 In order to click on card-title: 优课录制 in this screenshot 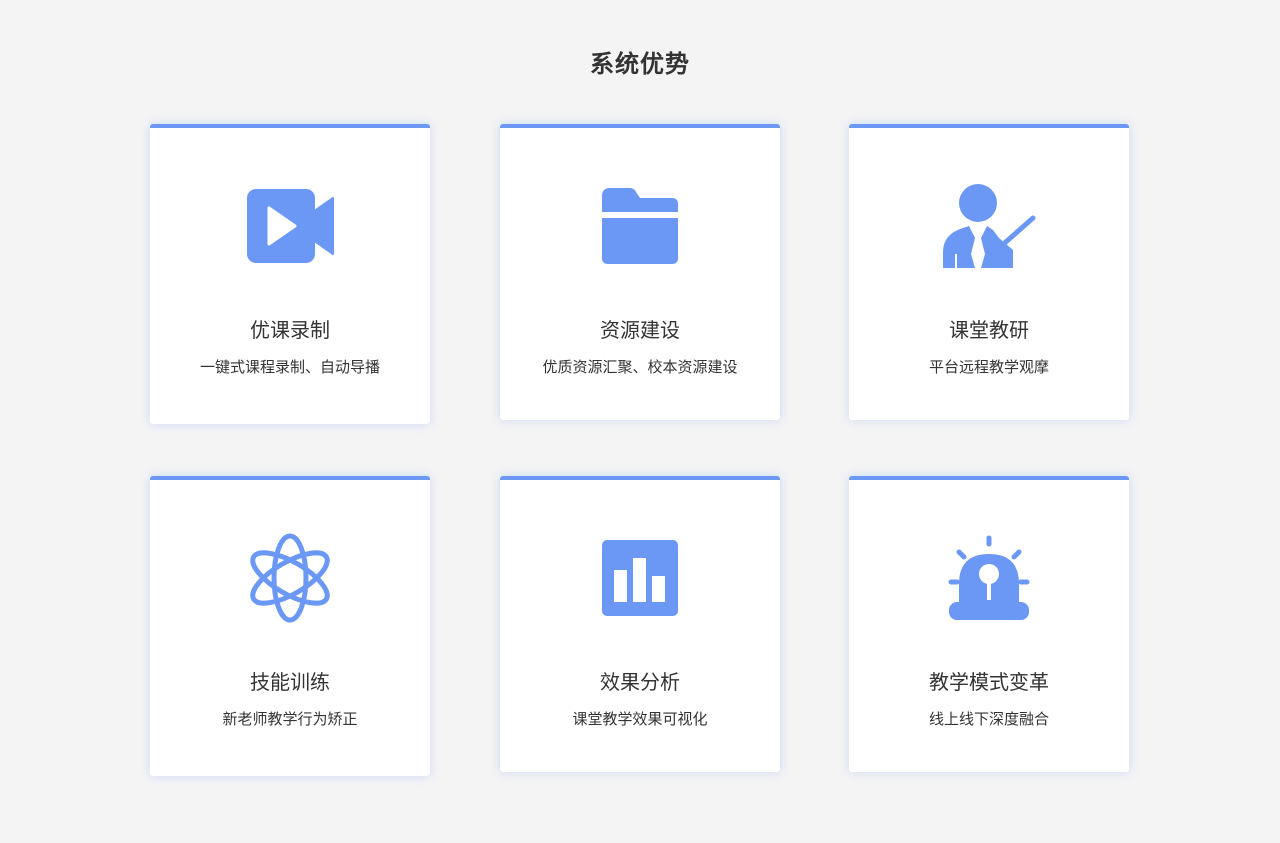, I will do `click(290, 330)`.